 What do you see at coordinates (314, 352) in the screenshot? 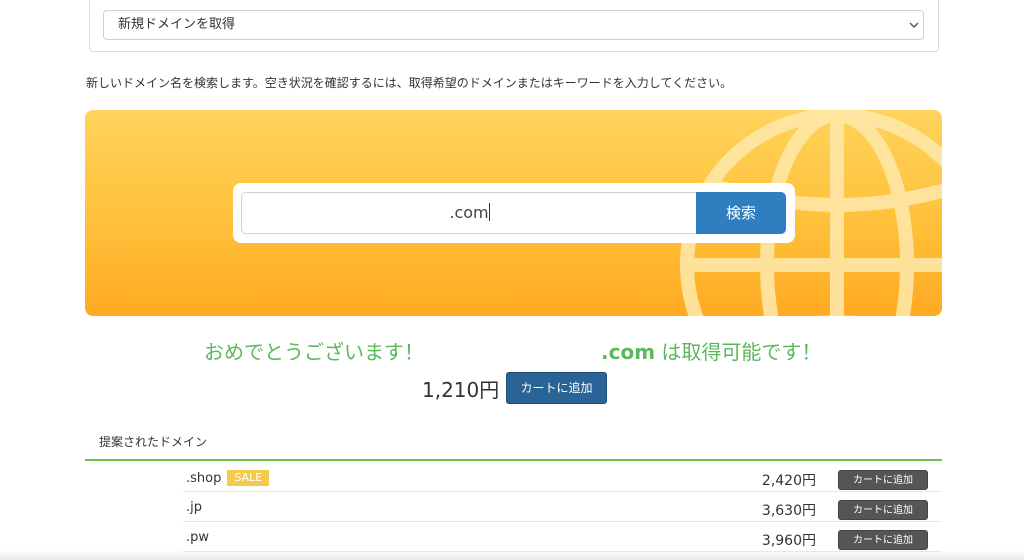
I see `congrats-text: おめでとうございます！` at bounding box center [314, 352].